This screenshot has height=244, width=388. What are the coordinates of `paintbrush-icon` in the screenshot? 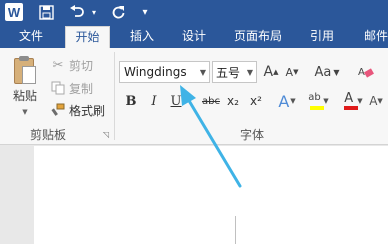 It's located at (58, 110).